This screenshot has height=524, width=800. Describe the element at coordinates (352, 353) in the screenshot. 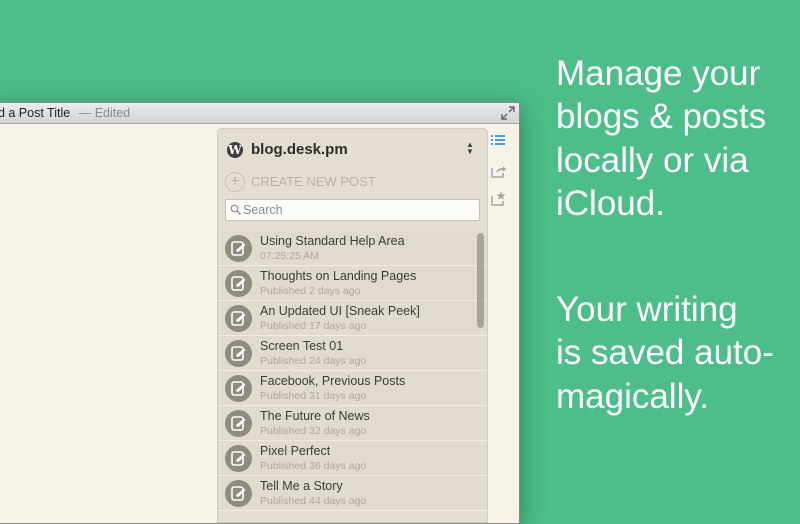

I see `list-item: Screen Test 01 Published 24 days ago` at that location.